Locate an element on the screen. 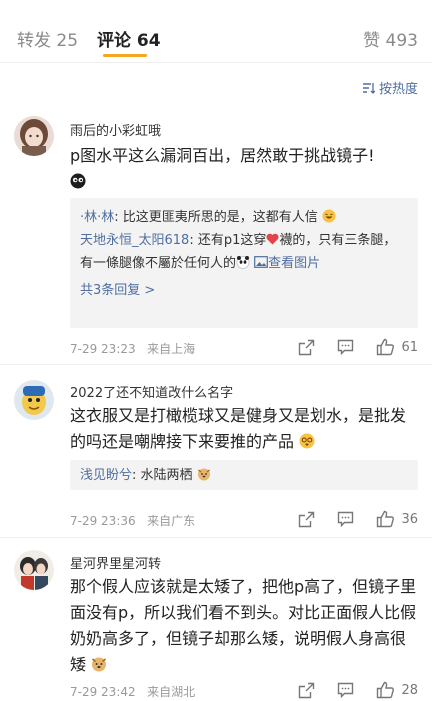  reply-item: ·林·林: 比这更匪夷所思的是，这都有人信 is located at coordinates (244, 217).